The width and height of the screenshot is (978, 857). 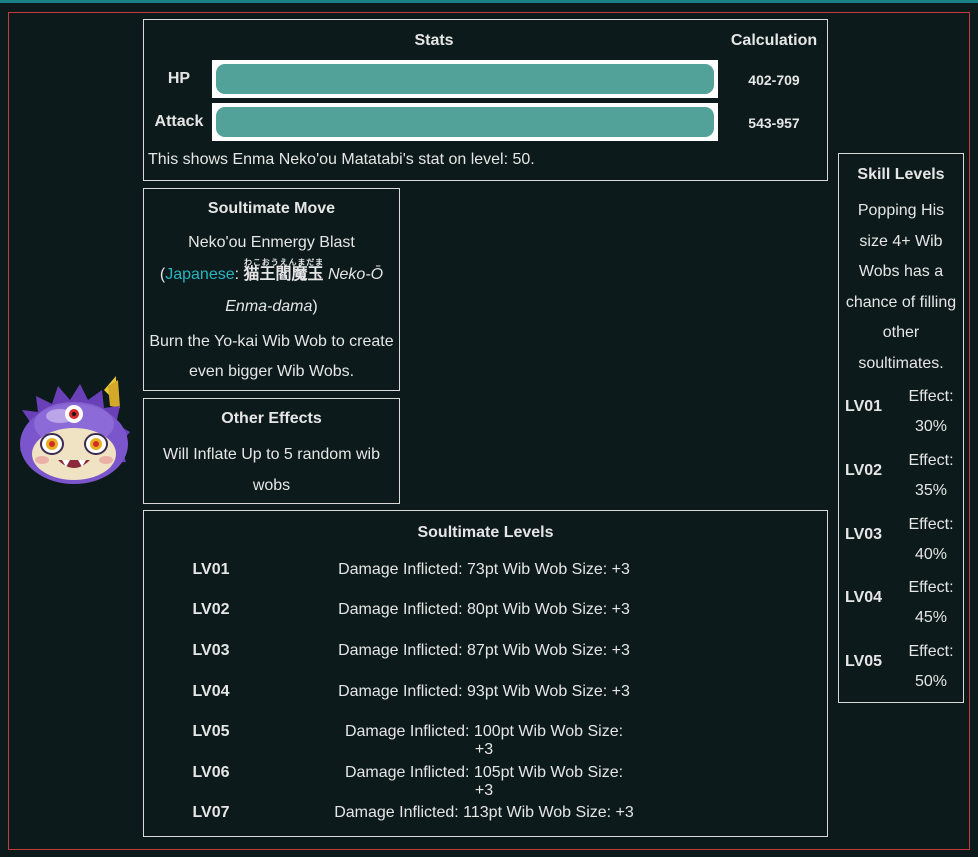 I want to click on level-label: LV06, so click(x=211, y=772).